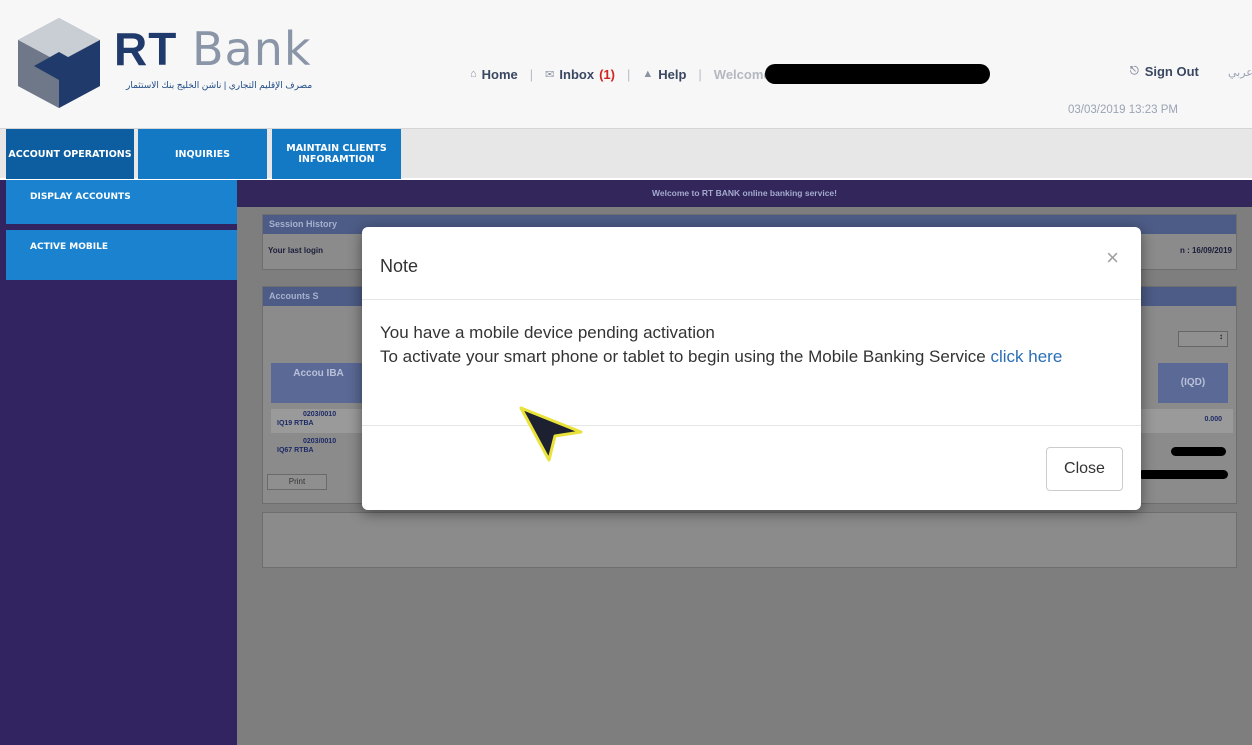  What do you see at coordinates (1171, 71) in the screenshot?
I see `sign-out-label: Sign Out` at bounding box center [1171, 71].